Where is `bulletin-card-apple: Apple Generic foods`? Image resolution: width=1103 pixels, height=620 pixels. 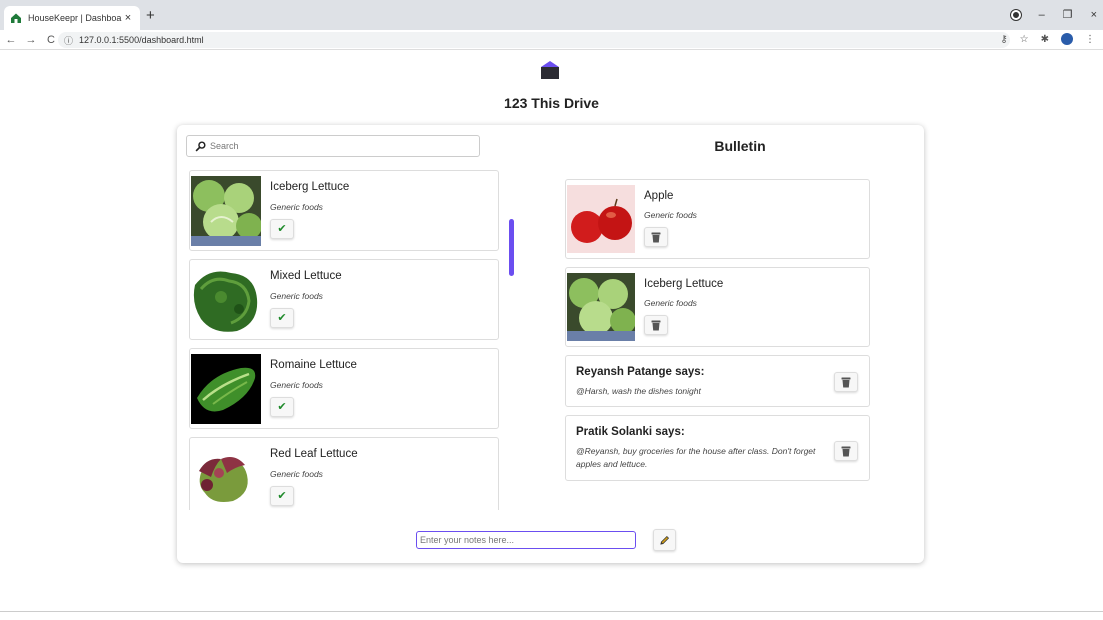
bulletin-card-apple: Apple Generic foods is located at coordinates (717, 219).